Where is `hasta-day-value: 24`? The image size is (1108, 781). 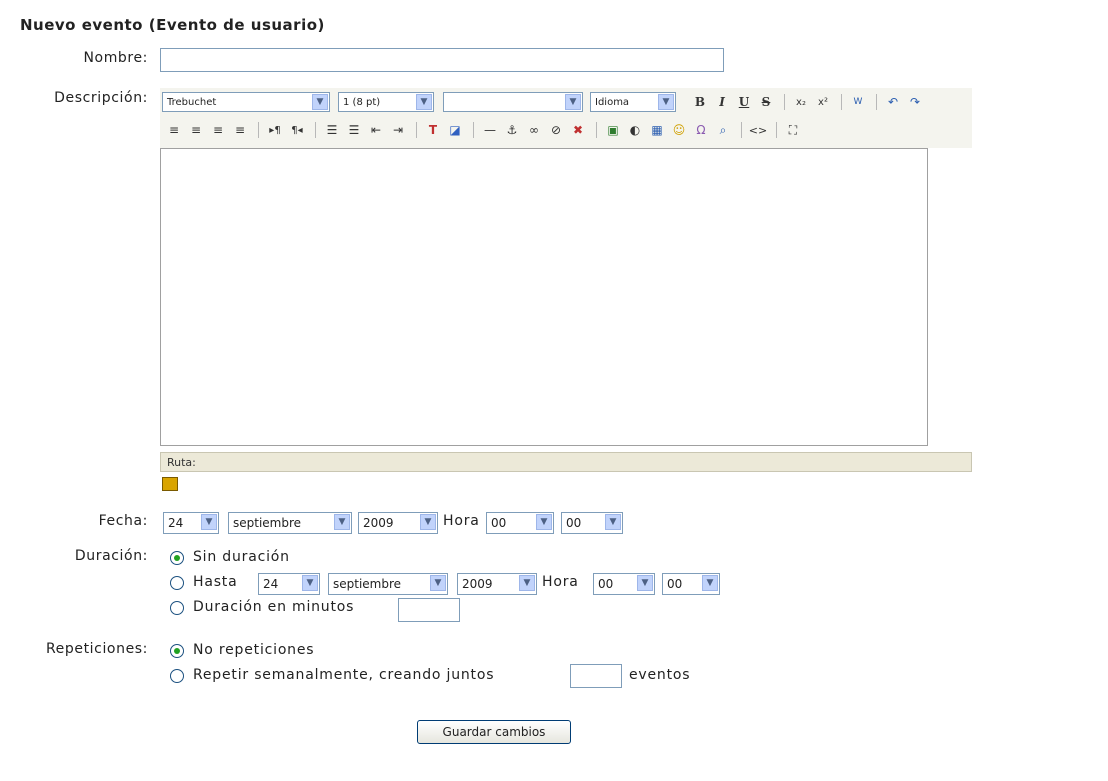 hasta-day-value: 24 is located at coordinates (271, 584).